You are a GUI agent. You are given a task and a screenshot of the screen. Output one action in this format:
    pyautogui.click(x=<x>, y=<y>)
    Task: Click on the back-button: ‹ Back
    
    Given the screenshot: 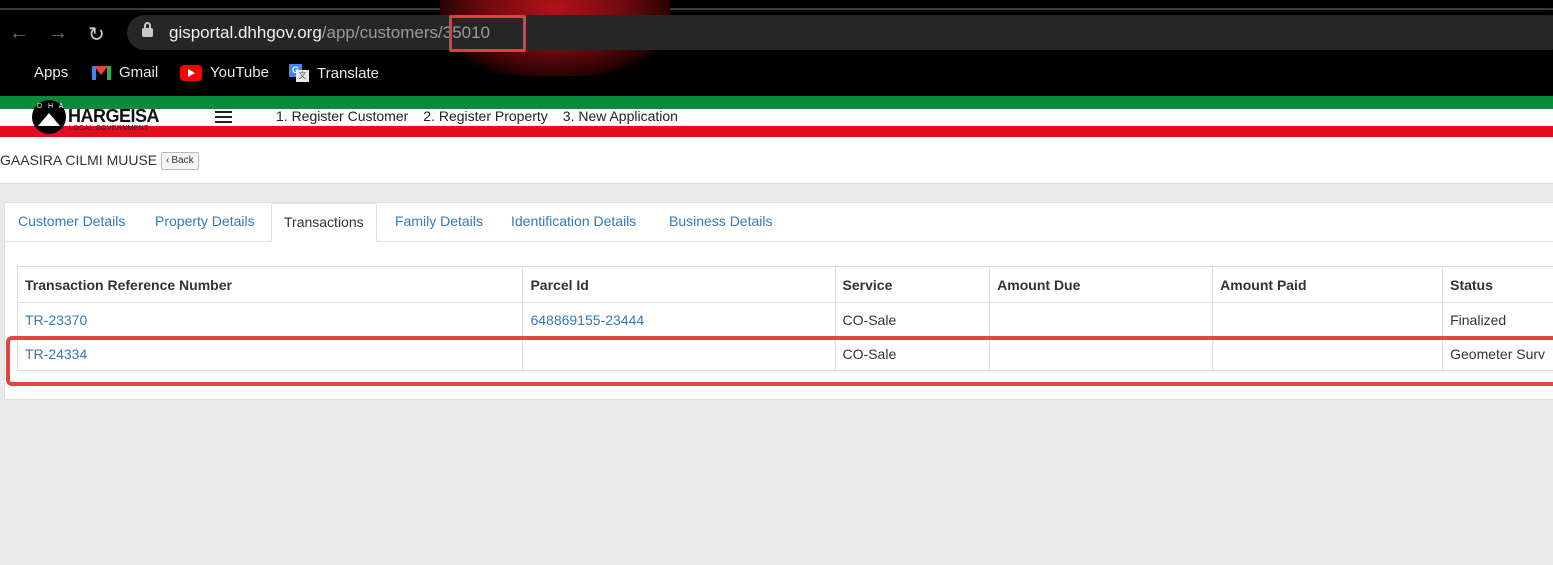 What is the action you would take?
    pyautogui.click(x=180, y=161)
    